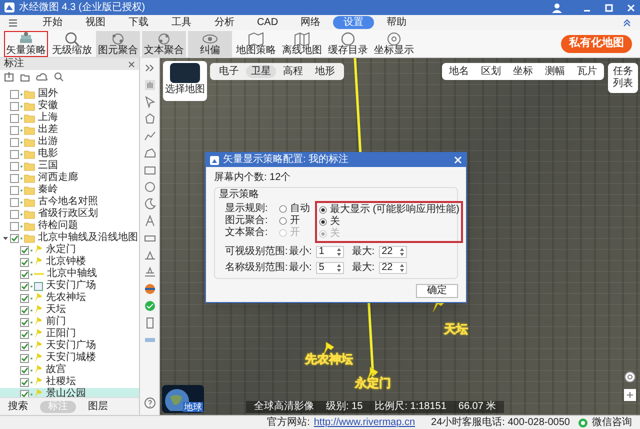 Image resolution: width=640 pixels, height=429 pixels. What do you see at coordinates (396, 22) in the screenshot?
I see `menu-tab: 帮助` at bounding box center [396, 22].